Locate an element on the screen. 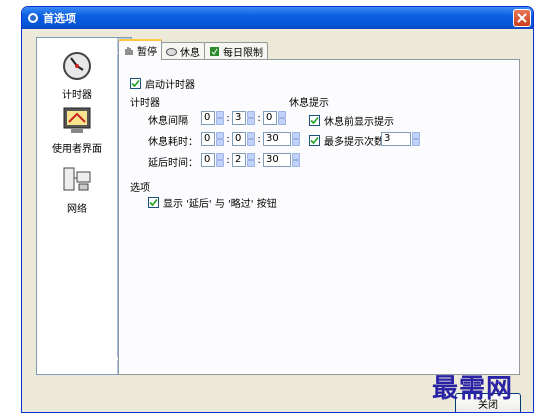  tab-pause: 暂停 is located at coordinates (140, 49).